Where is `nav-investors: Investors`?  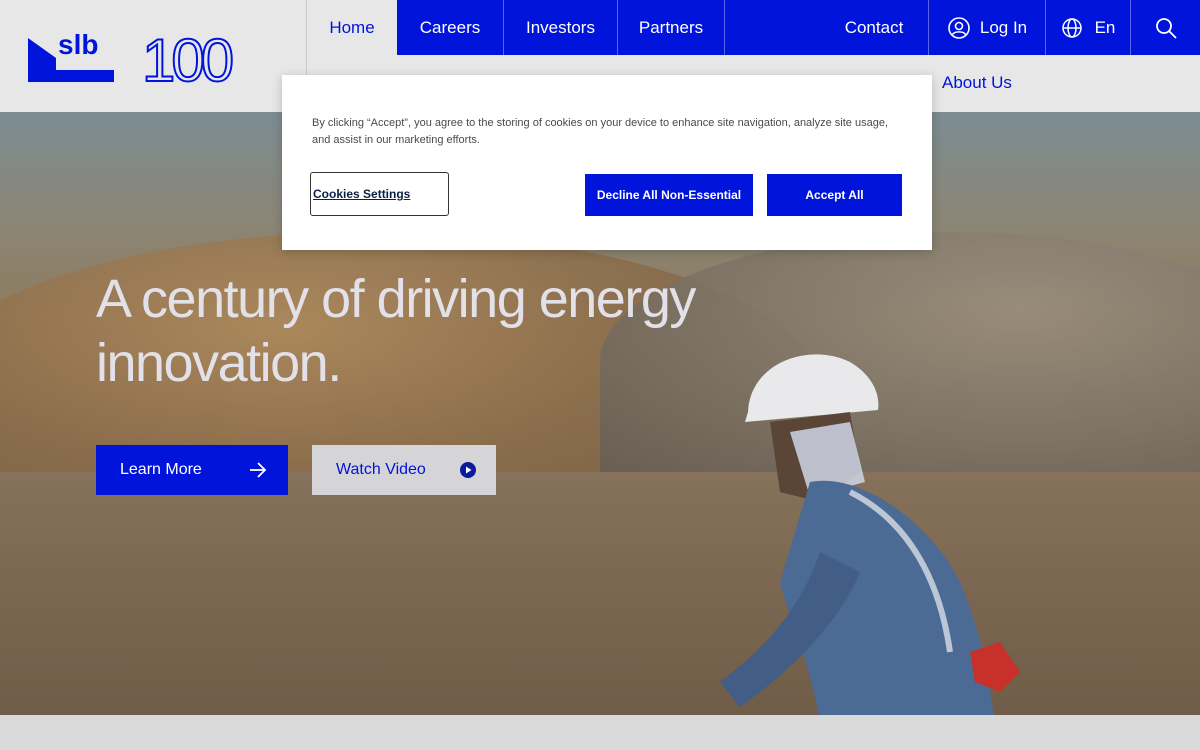 nav-investors: Investors is located at coordinates (560, 27).